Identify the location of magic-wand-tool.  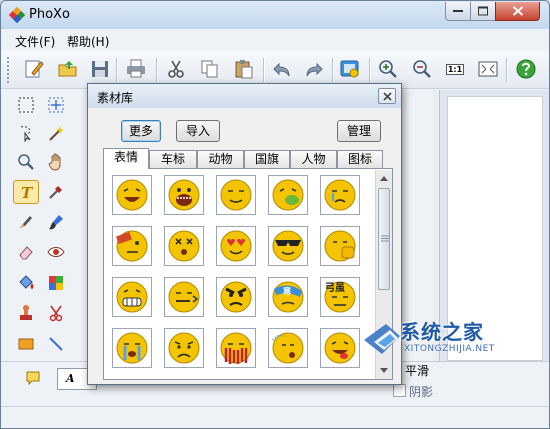
(56, 133).